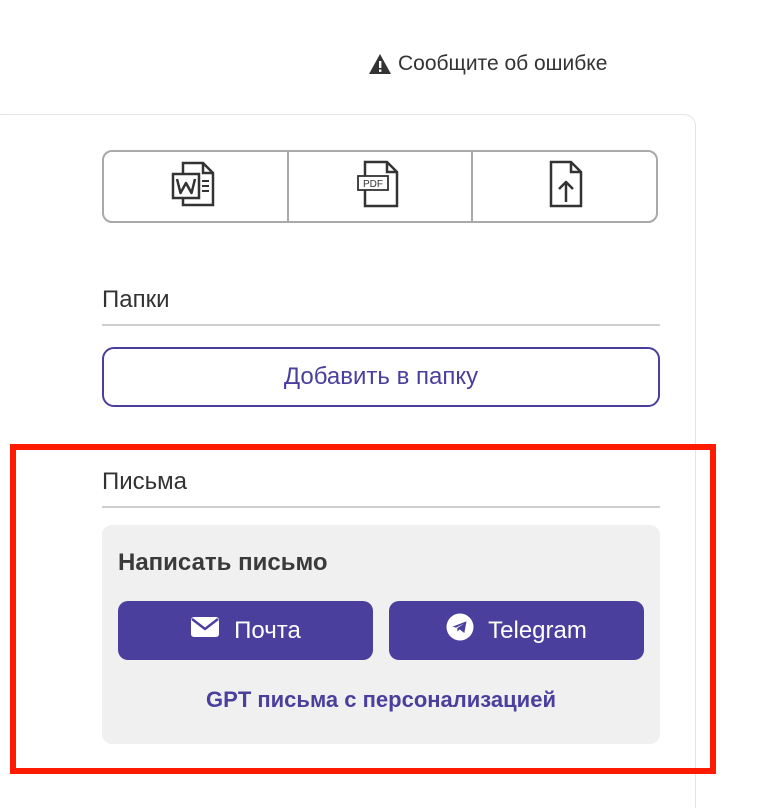 This screenshot has width=768, height=808. I want to click on folders-section-title: Папки, so click(381, 306).